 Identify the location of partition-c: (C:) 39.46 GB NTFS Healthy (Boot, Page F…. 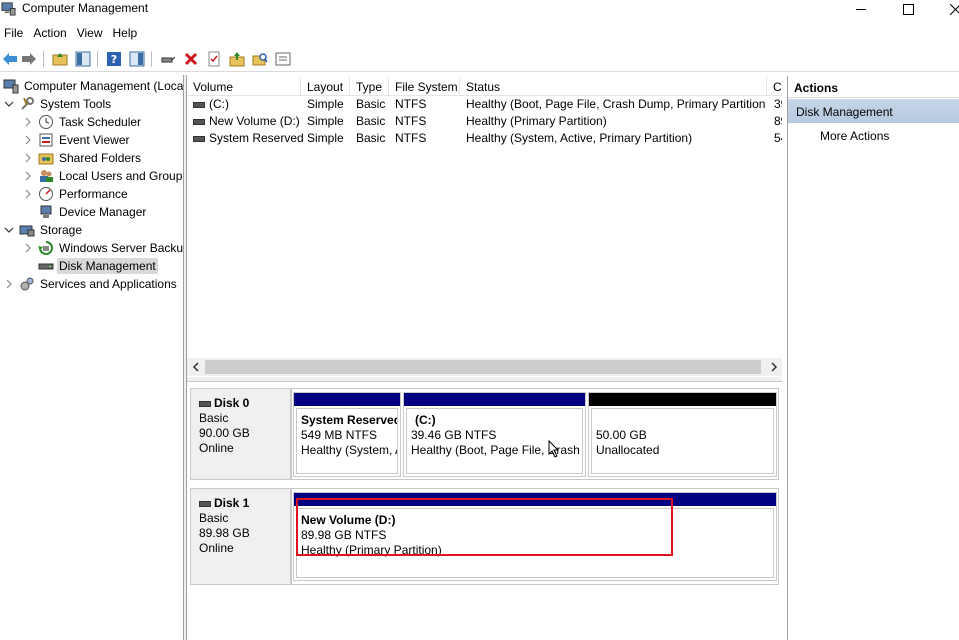
(494, 434).